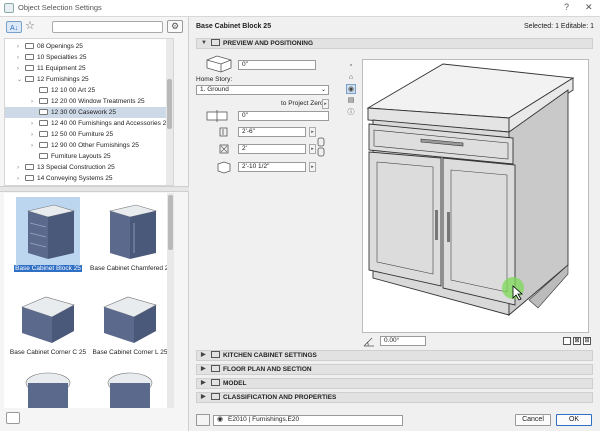  What do you see at coordinates (48, 321) in the screenshot?
I see `object-thumbnail: Base Cabinet Corner C 25` at bounding box center [48, 321].